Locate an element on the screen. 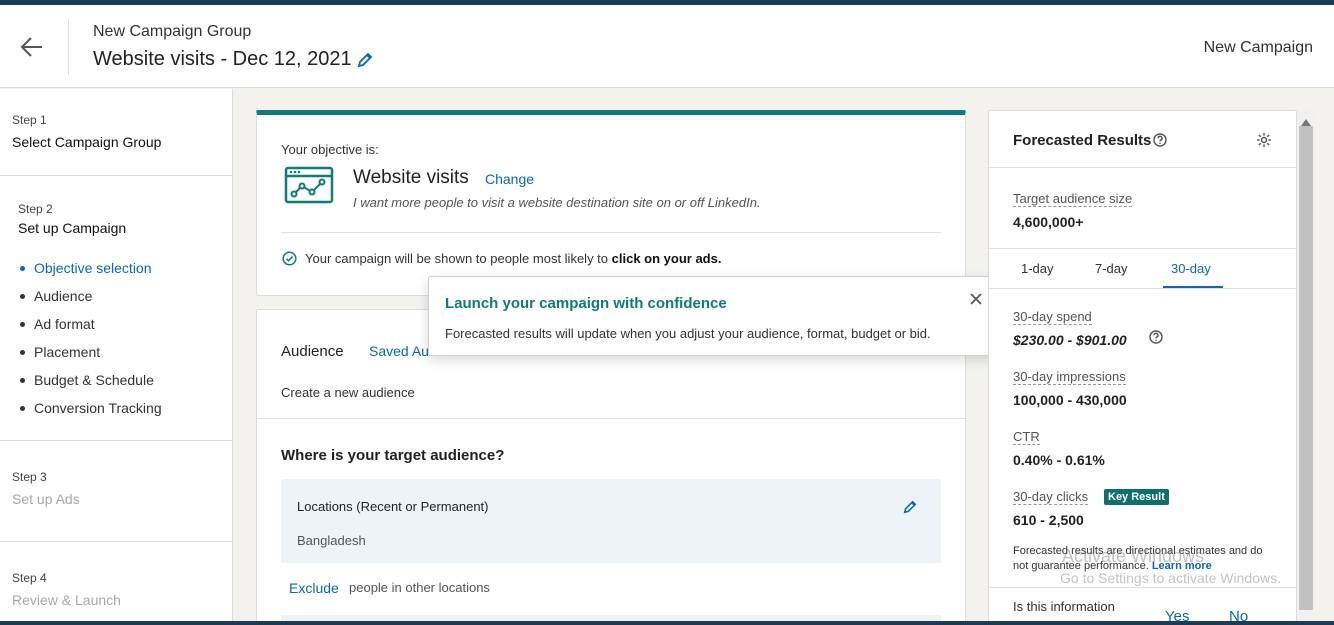  objective-name: Website visits is located at coordinates (411, 177).